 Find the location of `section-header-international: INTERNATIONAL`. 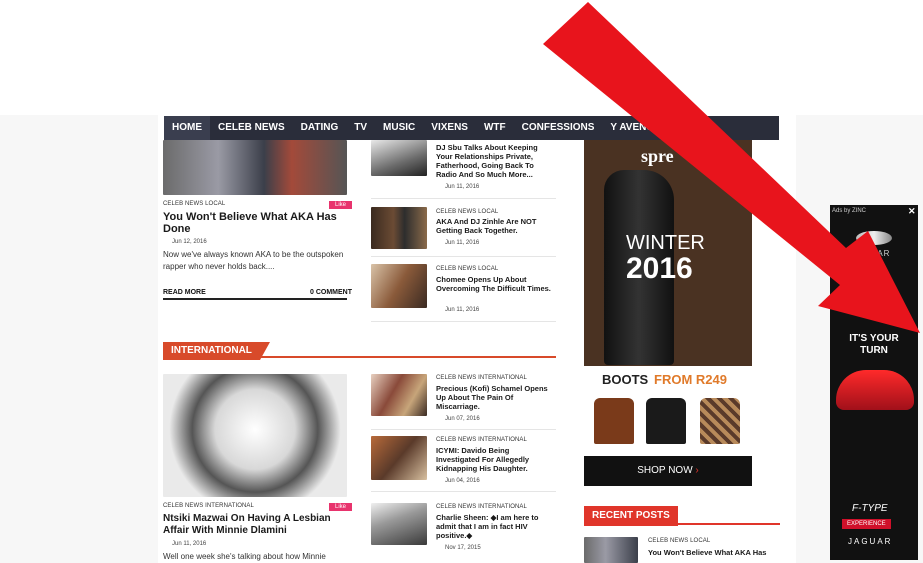

section-header-international: INTERNATIONAL is located at coordinates (359, 350).